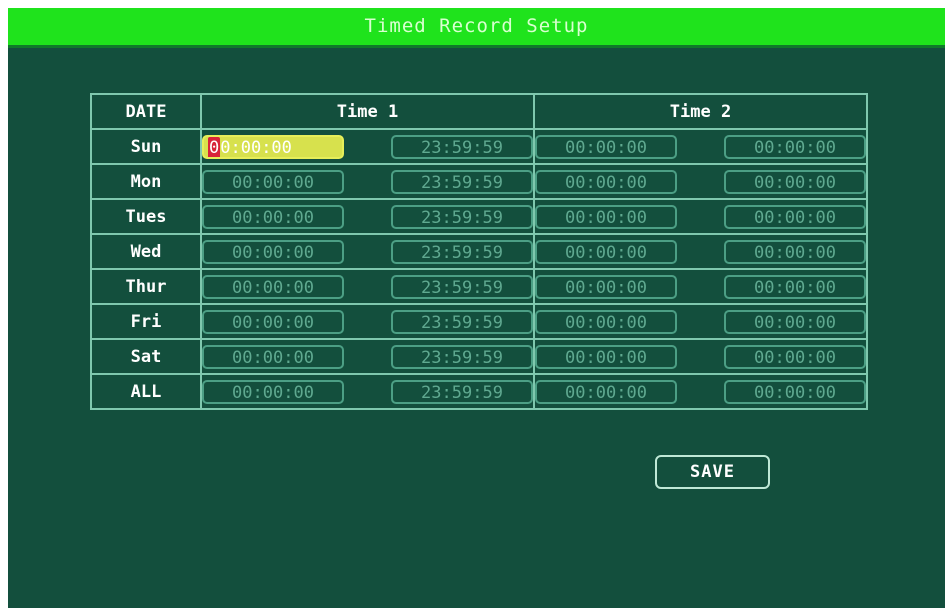  Describe the element at coordinates (146, 391) in the screenshot. I see `day-label: ALL` at that location.